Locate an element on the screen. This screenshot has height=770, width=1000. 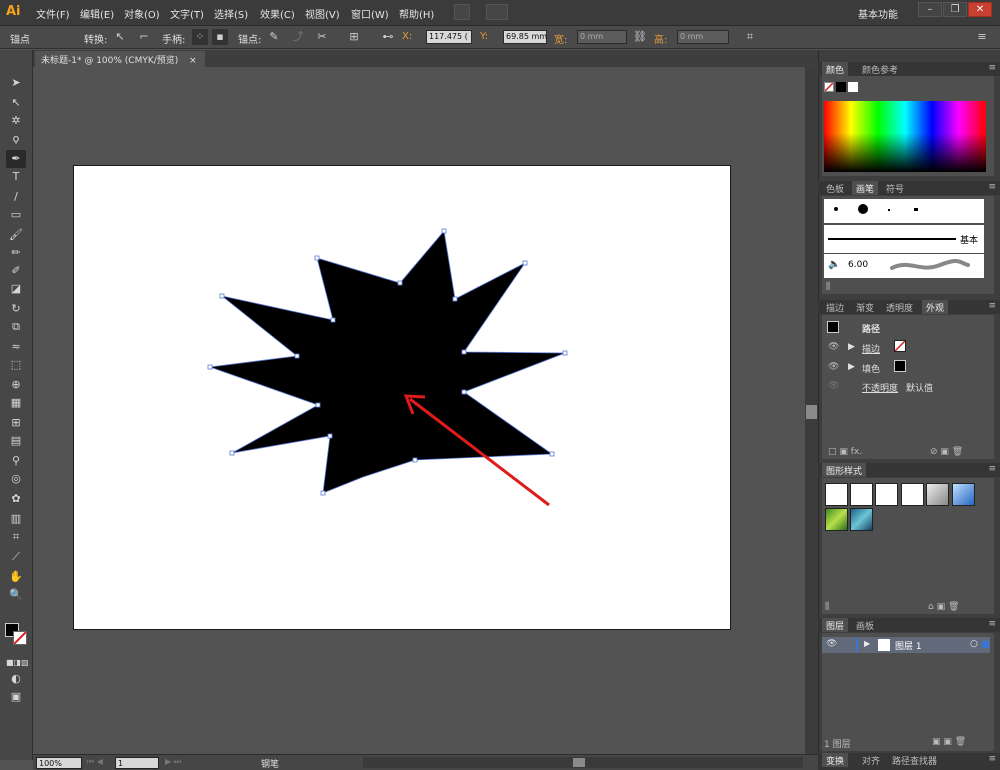
tab-transform: 变换 is located at coordinates (835, 760).